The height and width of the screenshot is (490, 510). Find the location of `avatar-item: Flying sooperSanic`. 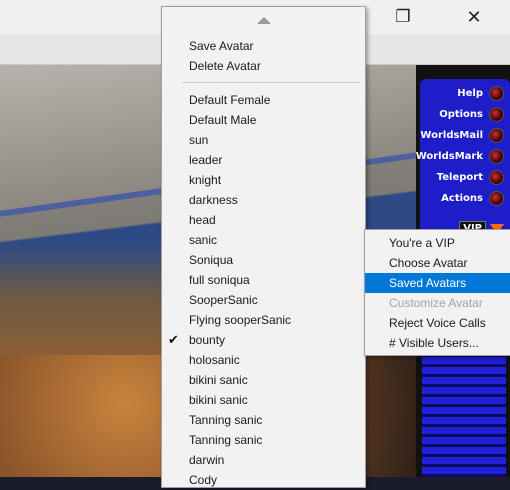

avatar-item: Flying sooperSanic is located at coordinates (263, 320).